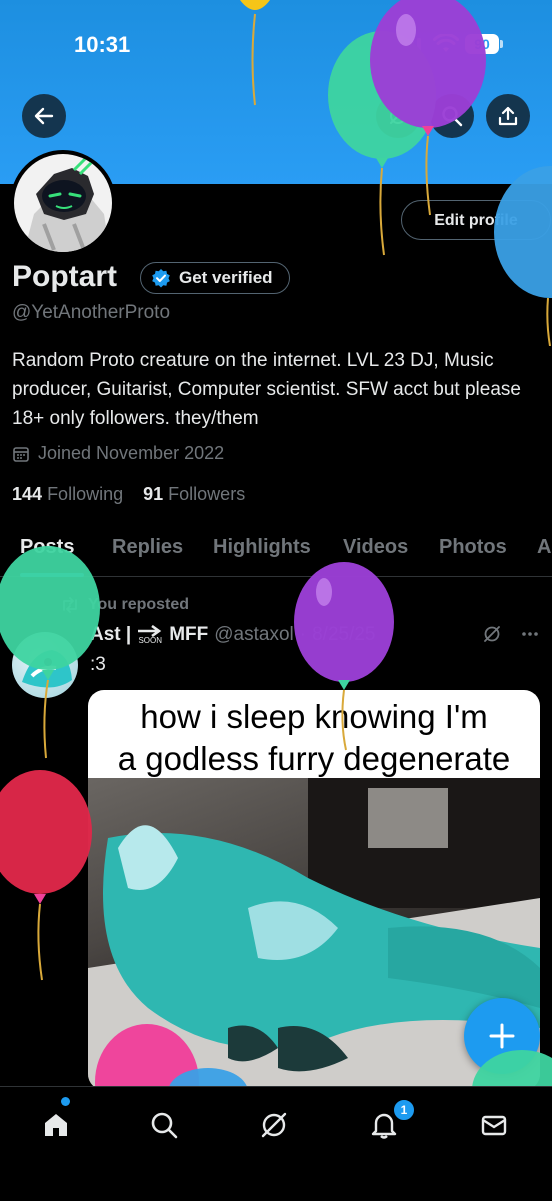 Image resolution: width=552 pixels, height=1201 pixels. I want to click on nav-messages, so click(494, 1125).